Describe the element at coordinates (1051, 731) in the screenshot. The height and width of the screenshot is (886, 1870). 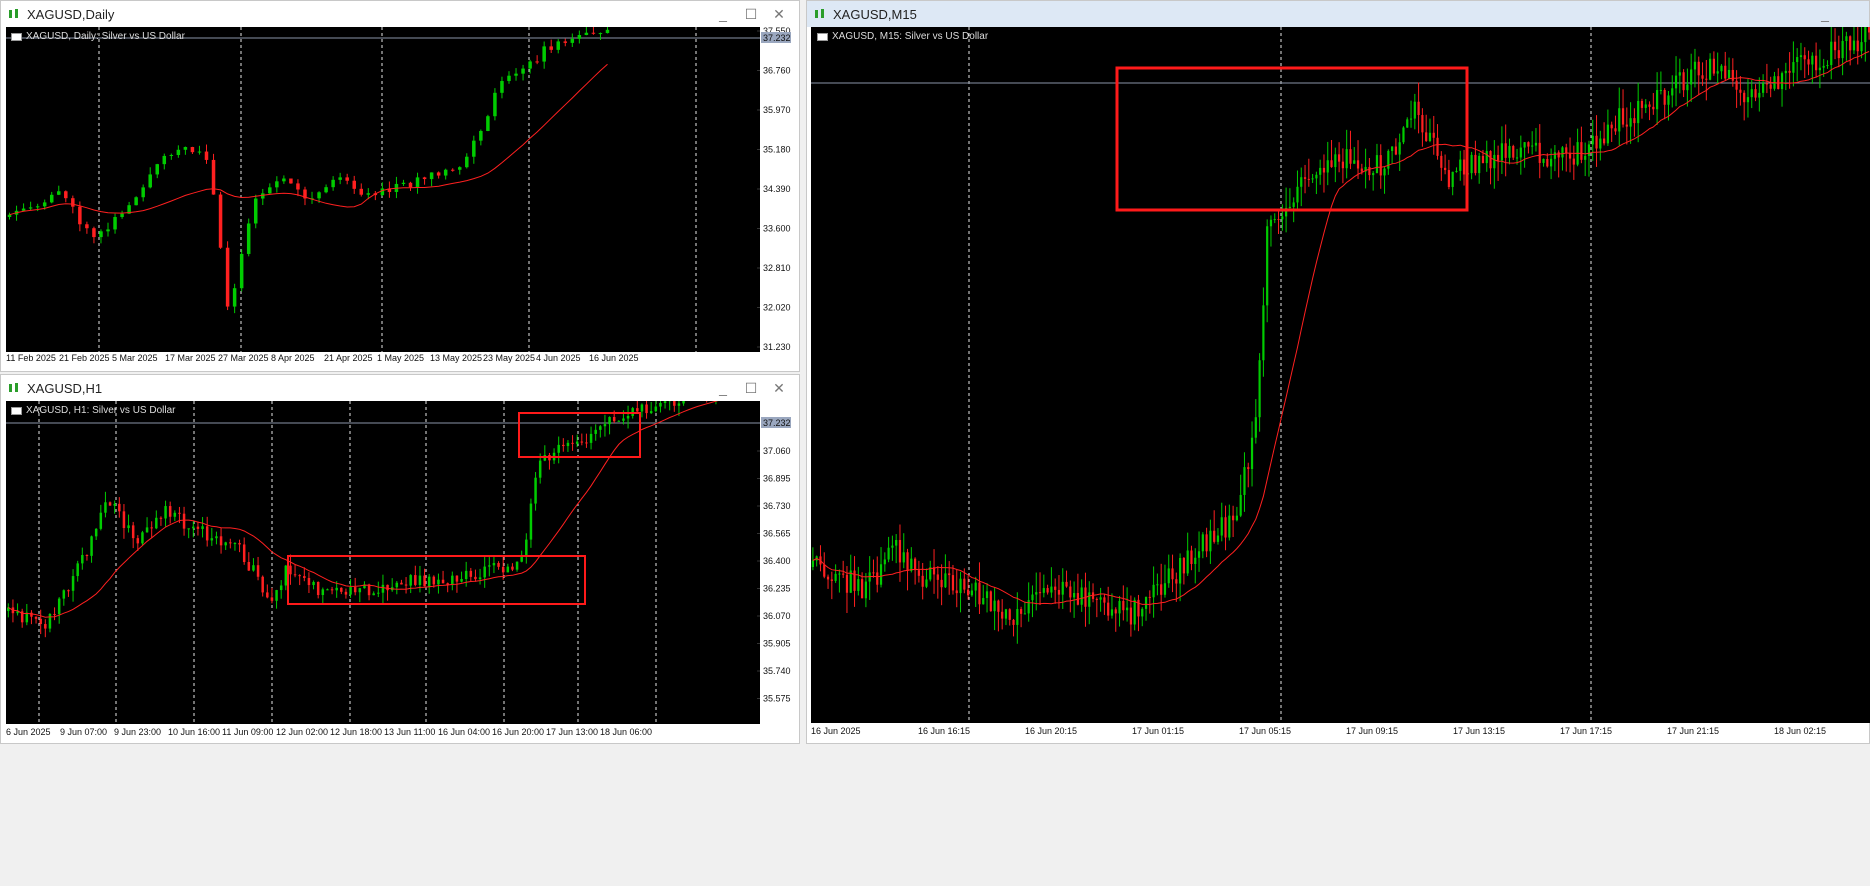
I see `time-label: 16 Jun 20:15` at that location.